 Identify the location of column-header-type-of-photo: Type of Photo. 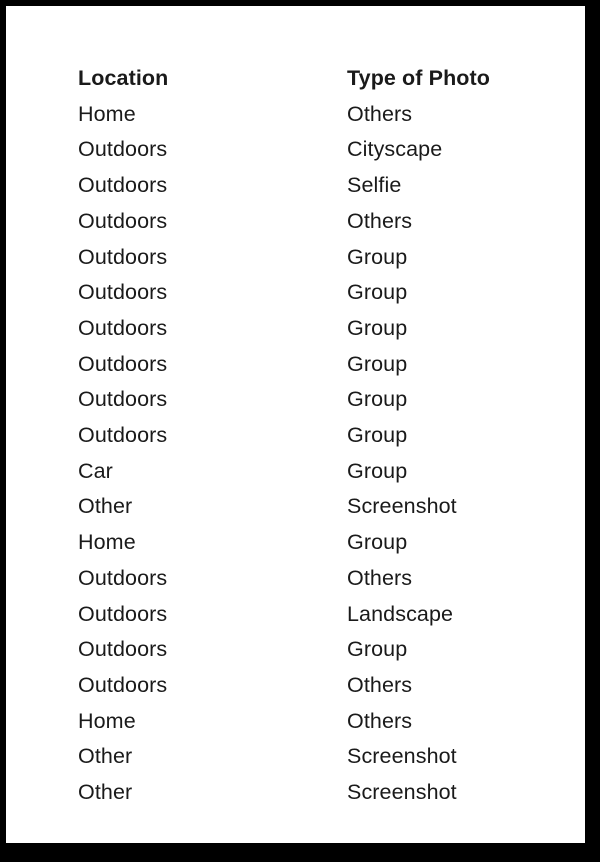
(419, 78).